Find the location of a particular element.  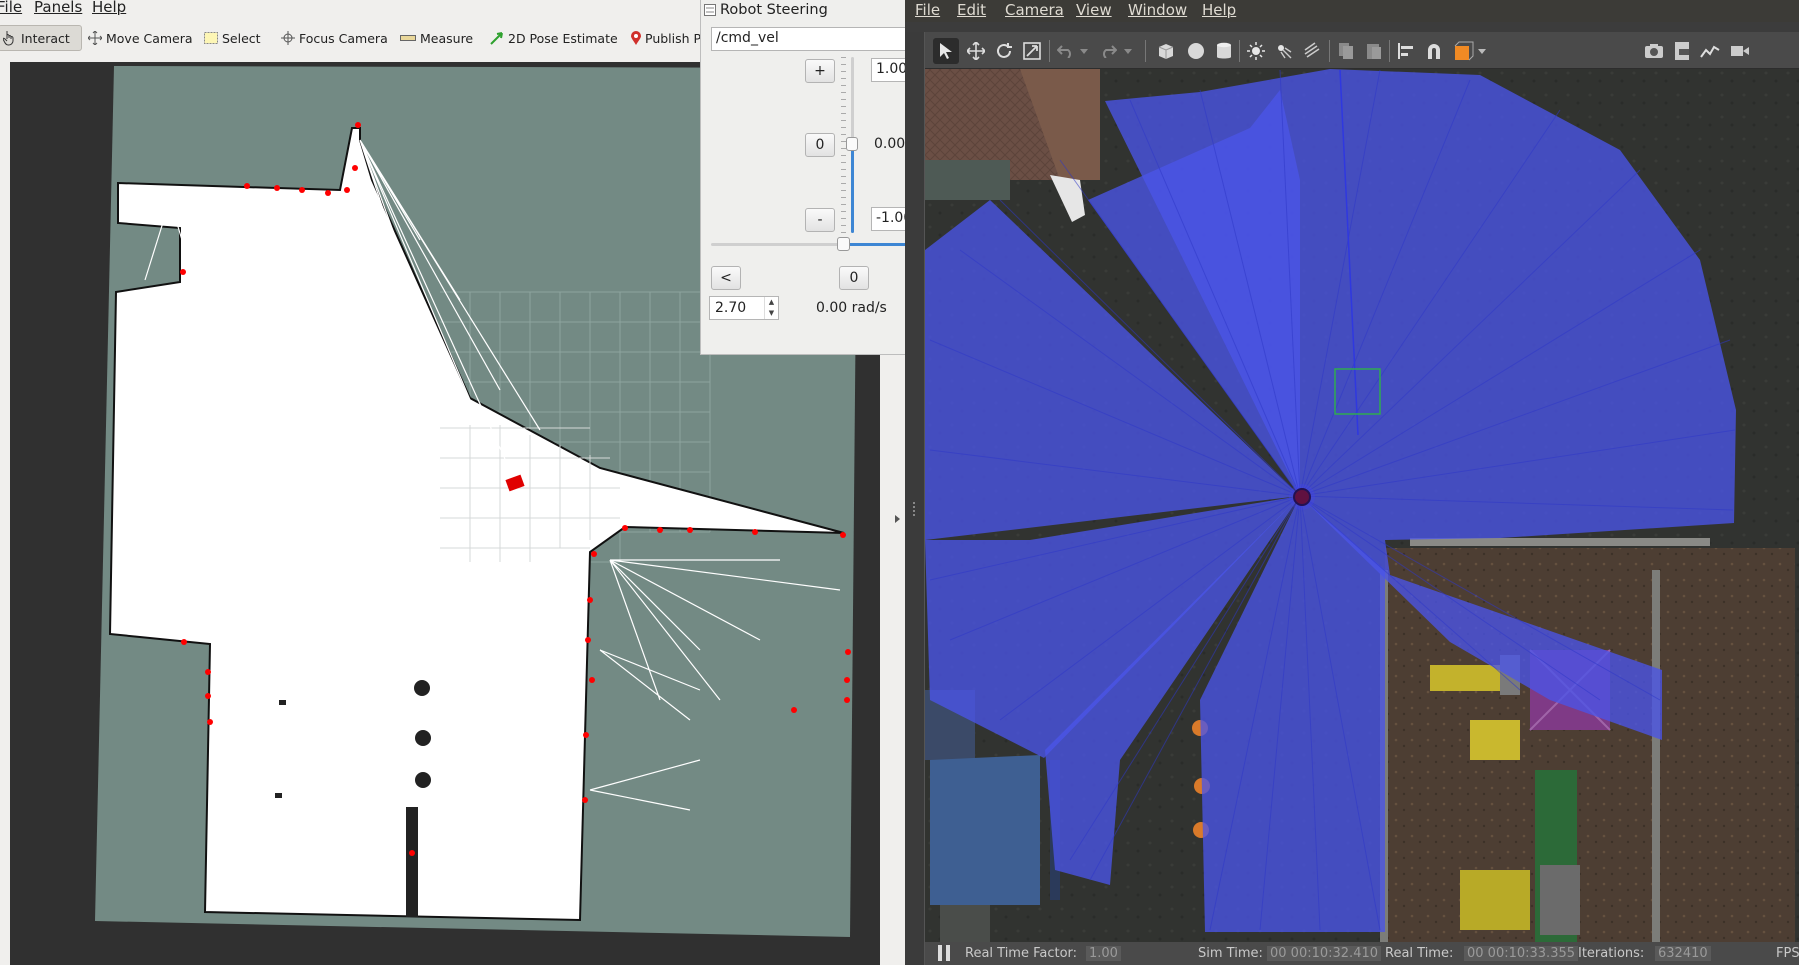

sim-time-label: Sim Time: is located at coordinates (1230, 953).